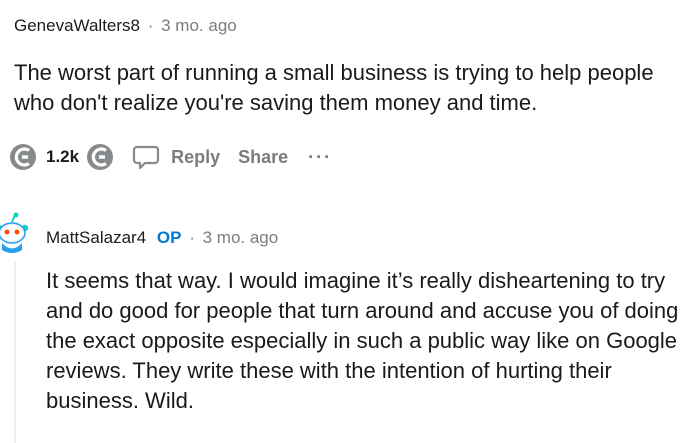  I want to click on share-button: Share, so click(263, 157).